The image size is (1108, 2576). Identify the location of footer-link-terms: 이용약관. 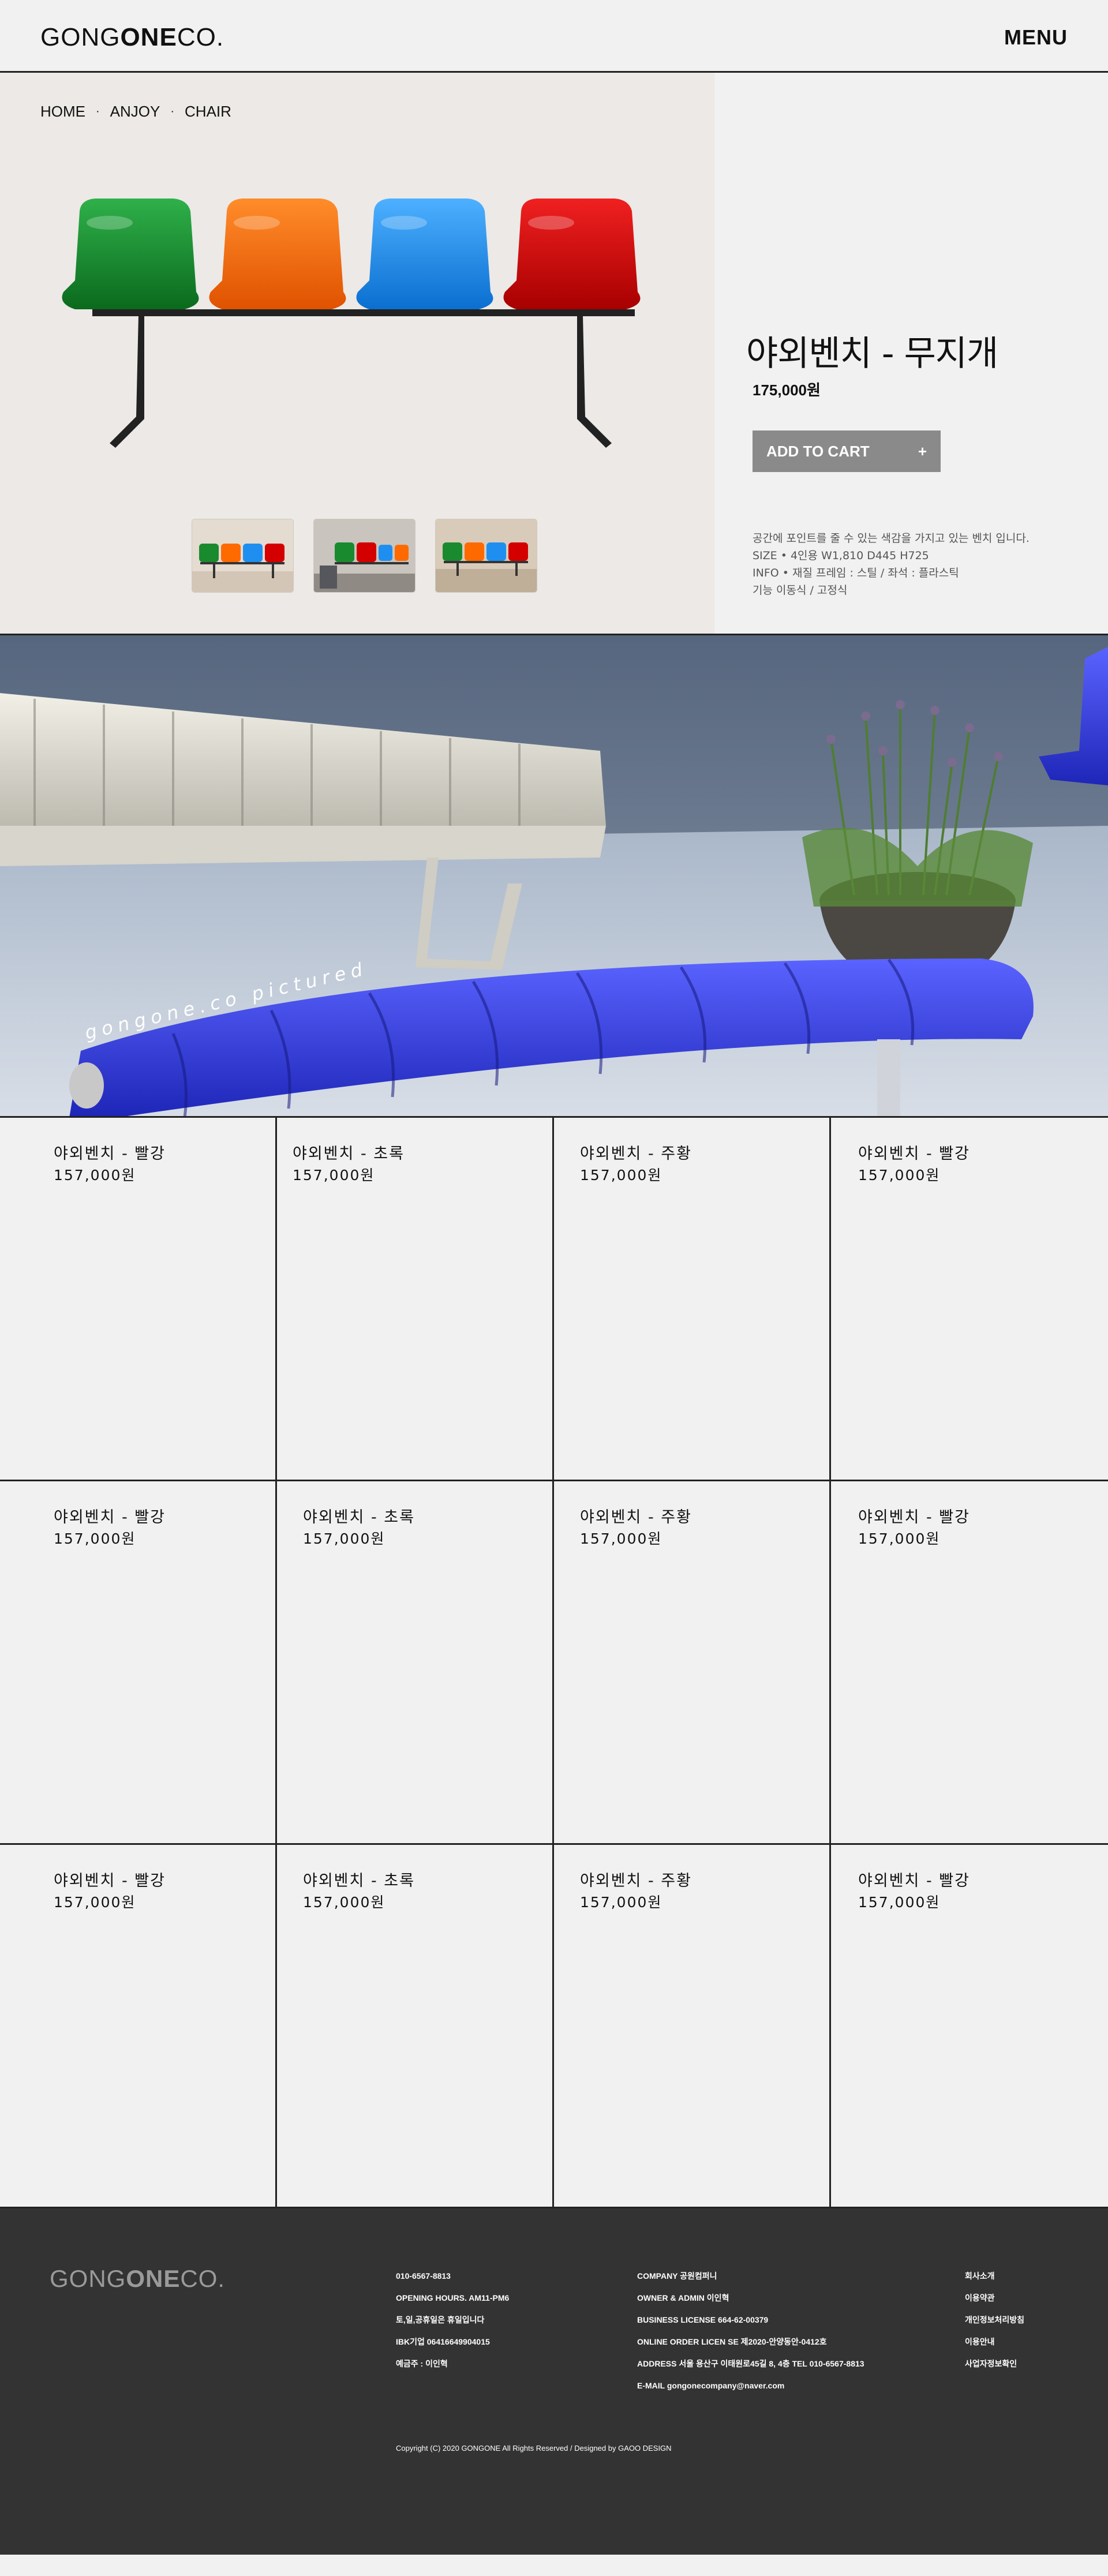
(994, 2298).